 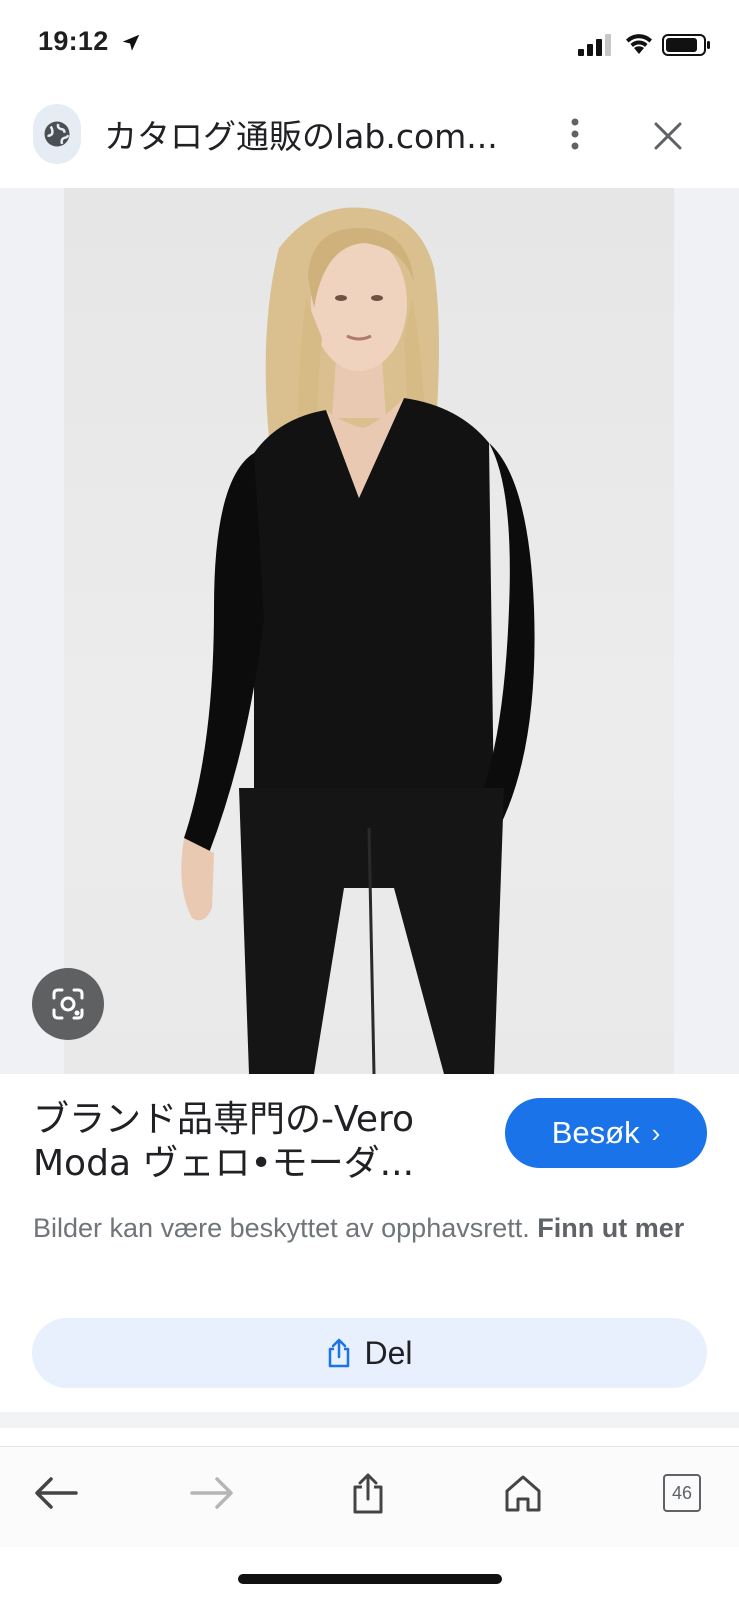 I want to click on status-bar: 19:12, so click(x=369, y=46).